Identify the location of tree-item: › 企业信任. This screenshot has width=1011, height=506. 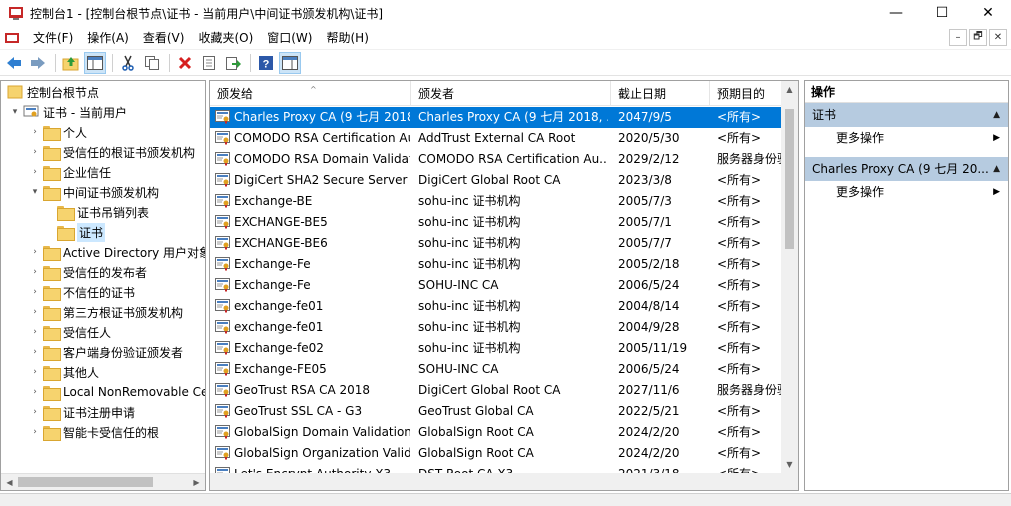
(70, 172).